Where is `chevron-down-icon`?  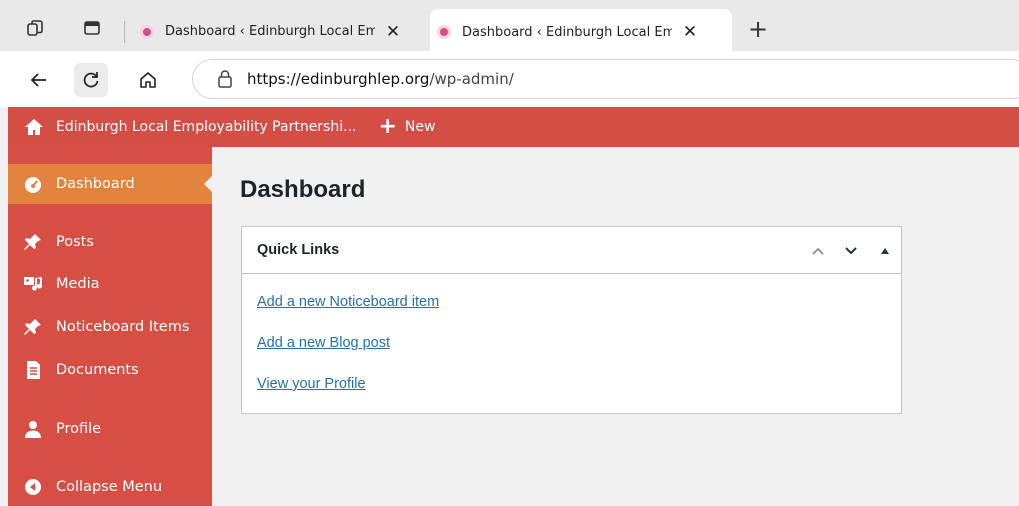
chevron-down-icon is located at coordinates (851, 251).